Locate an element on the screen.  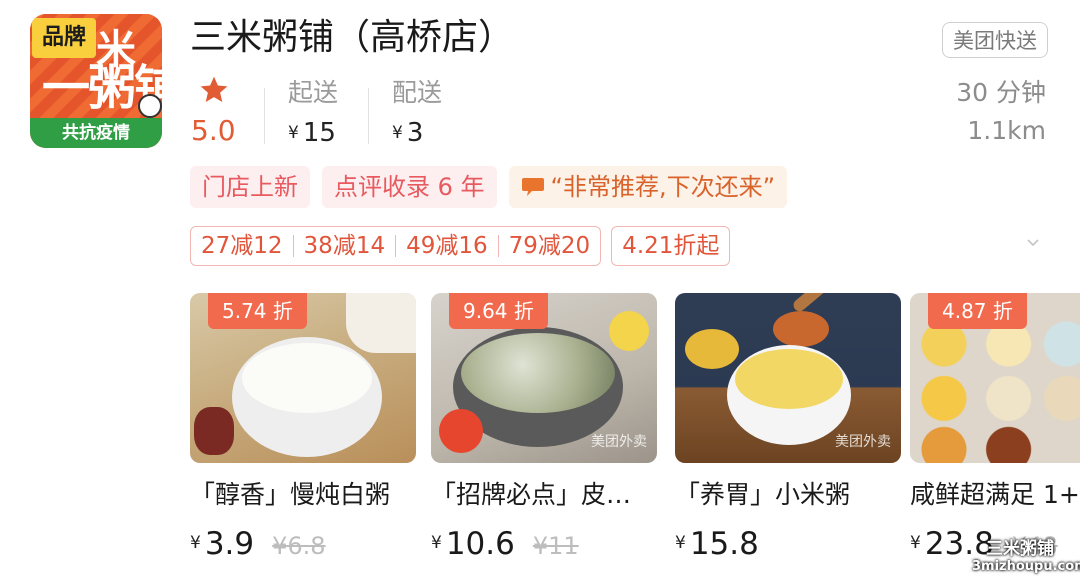
current-price: 10.6 is located at coordinates (480, 544).